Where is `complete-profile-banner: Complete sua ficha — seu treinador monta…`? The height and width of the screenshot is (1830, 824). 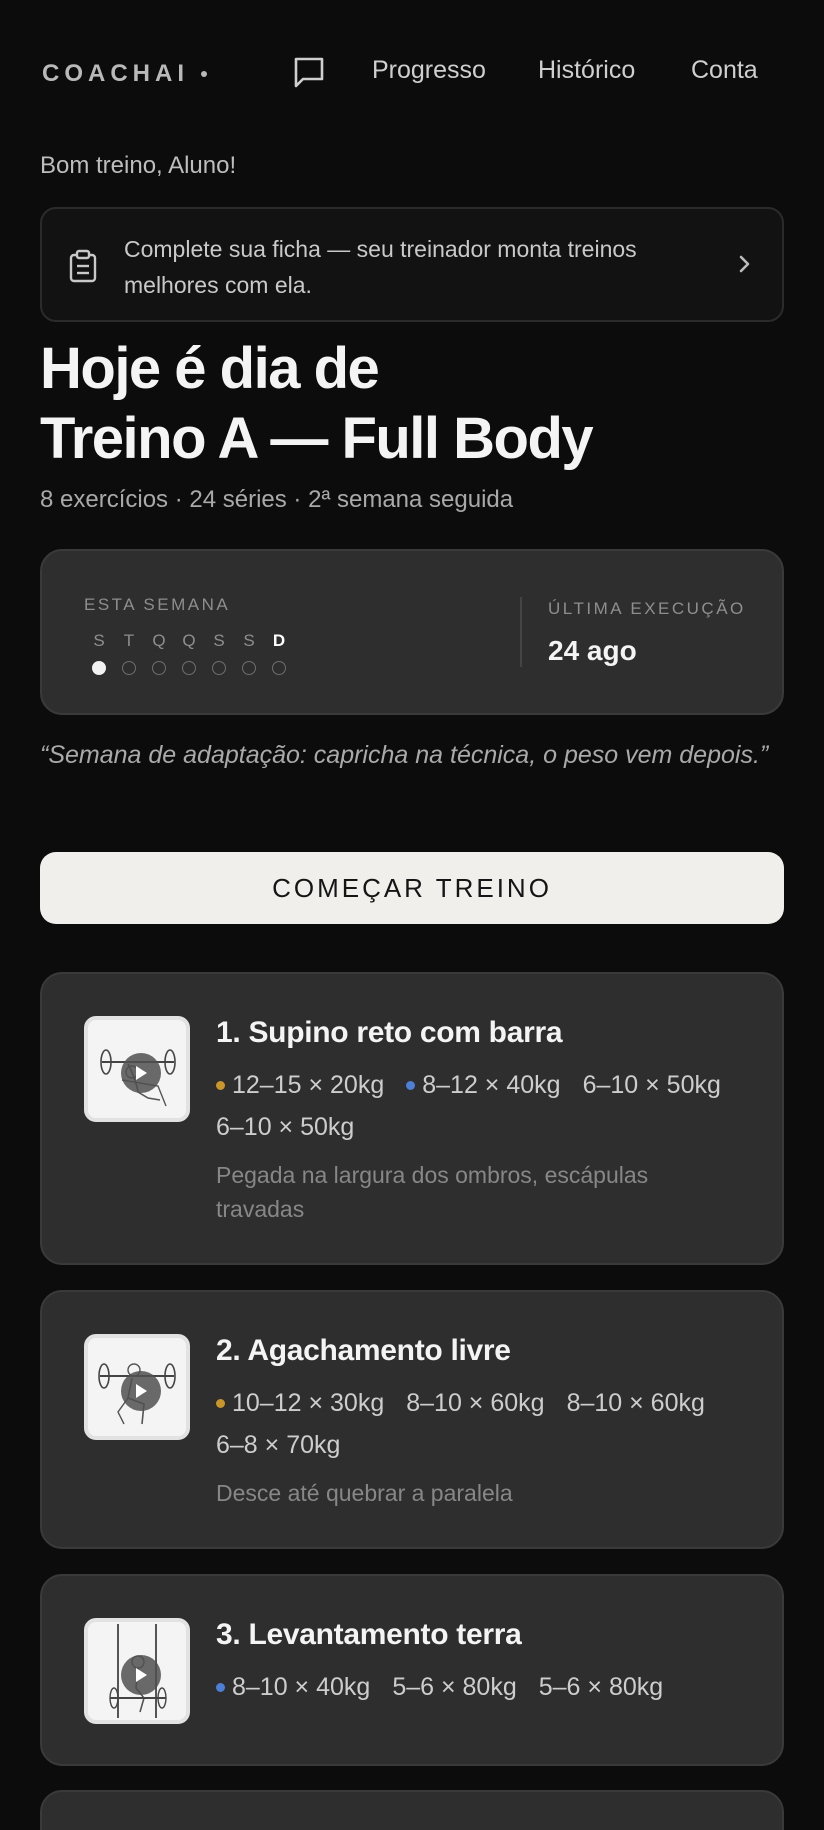
complete-profile-banner: Complete sua ficha — seu treinador monta… is located at coordinates (412, 264).